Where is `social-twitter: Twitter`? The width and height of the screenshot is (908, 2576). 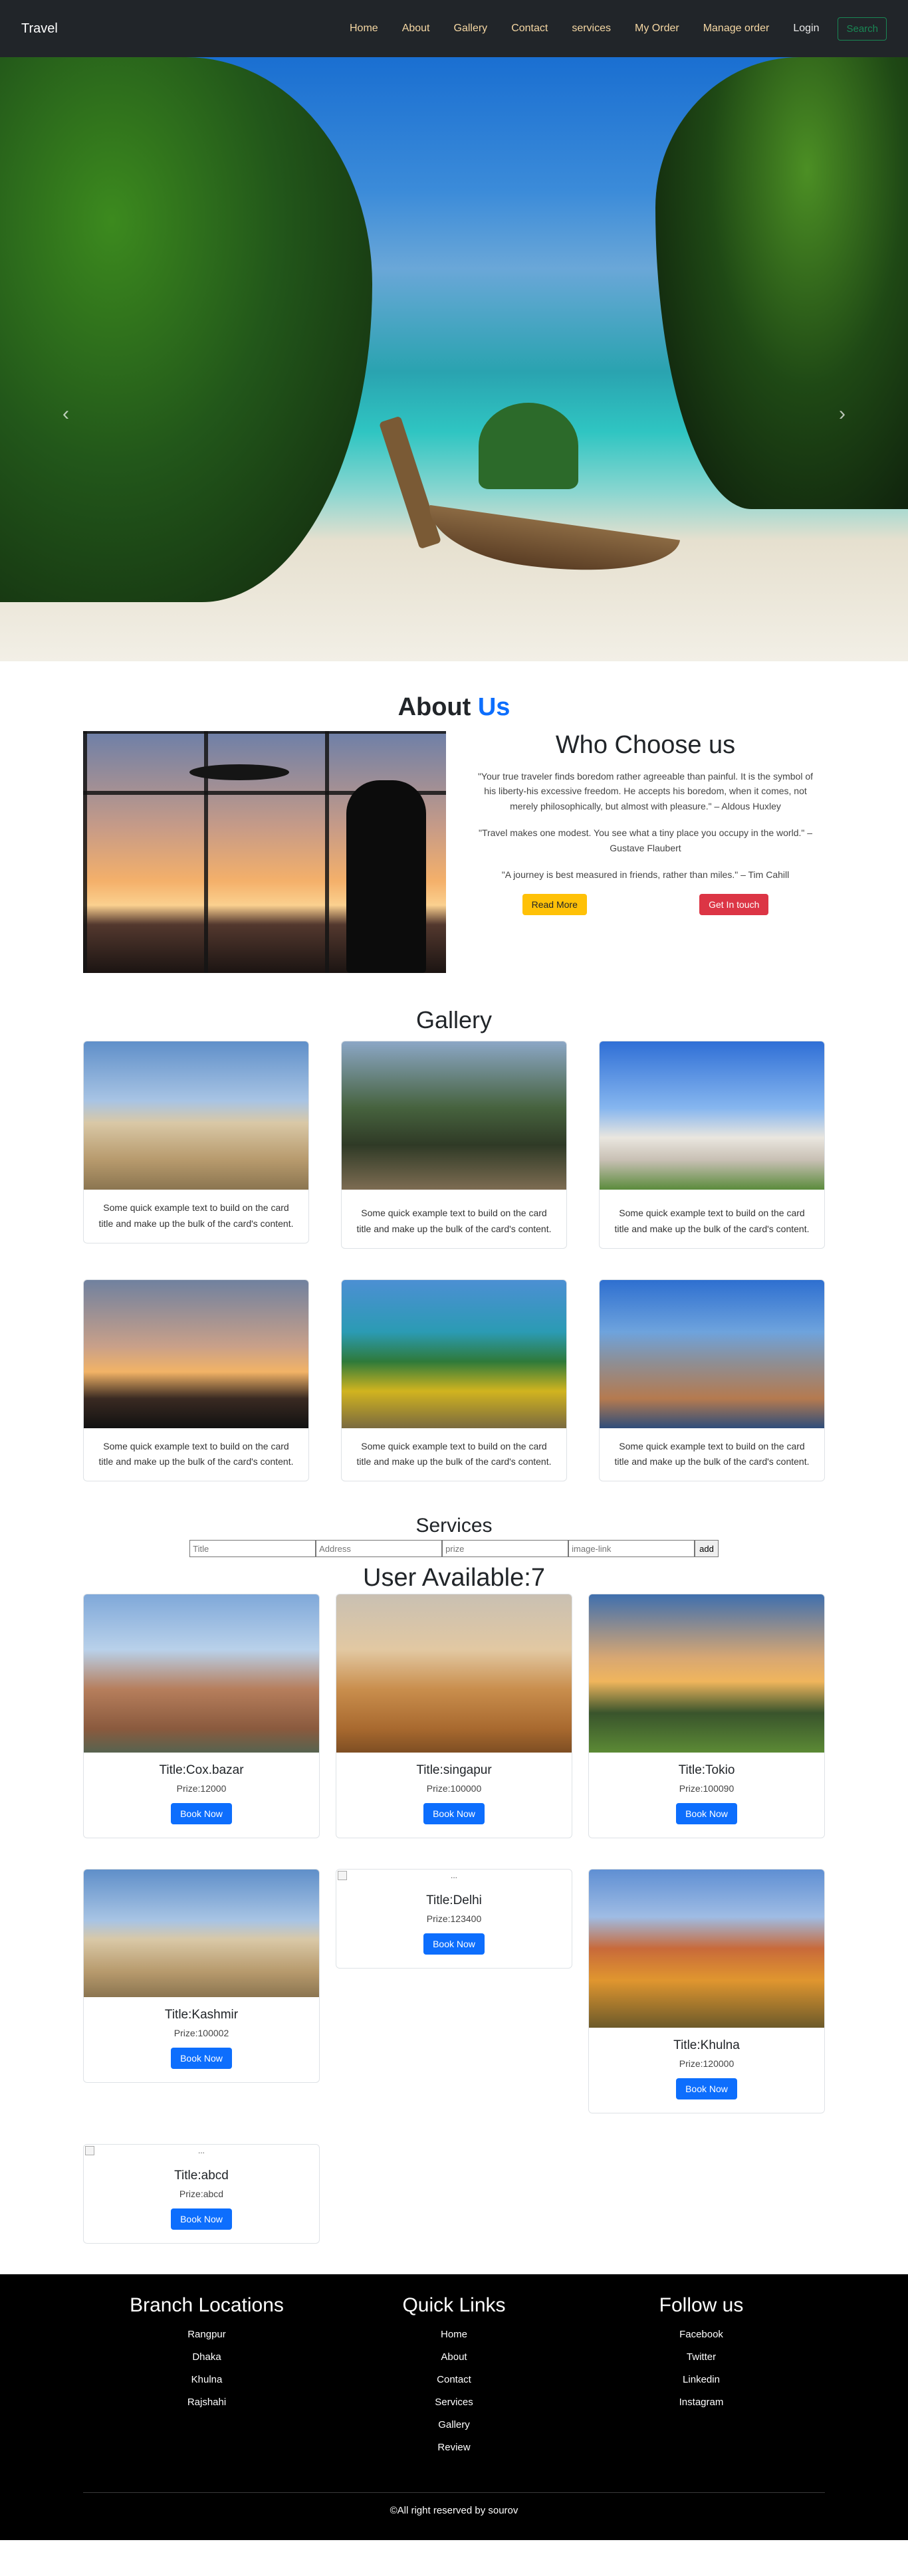
social-twitter: Twitter is located at coordinates (701, 2357).